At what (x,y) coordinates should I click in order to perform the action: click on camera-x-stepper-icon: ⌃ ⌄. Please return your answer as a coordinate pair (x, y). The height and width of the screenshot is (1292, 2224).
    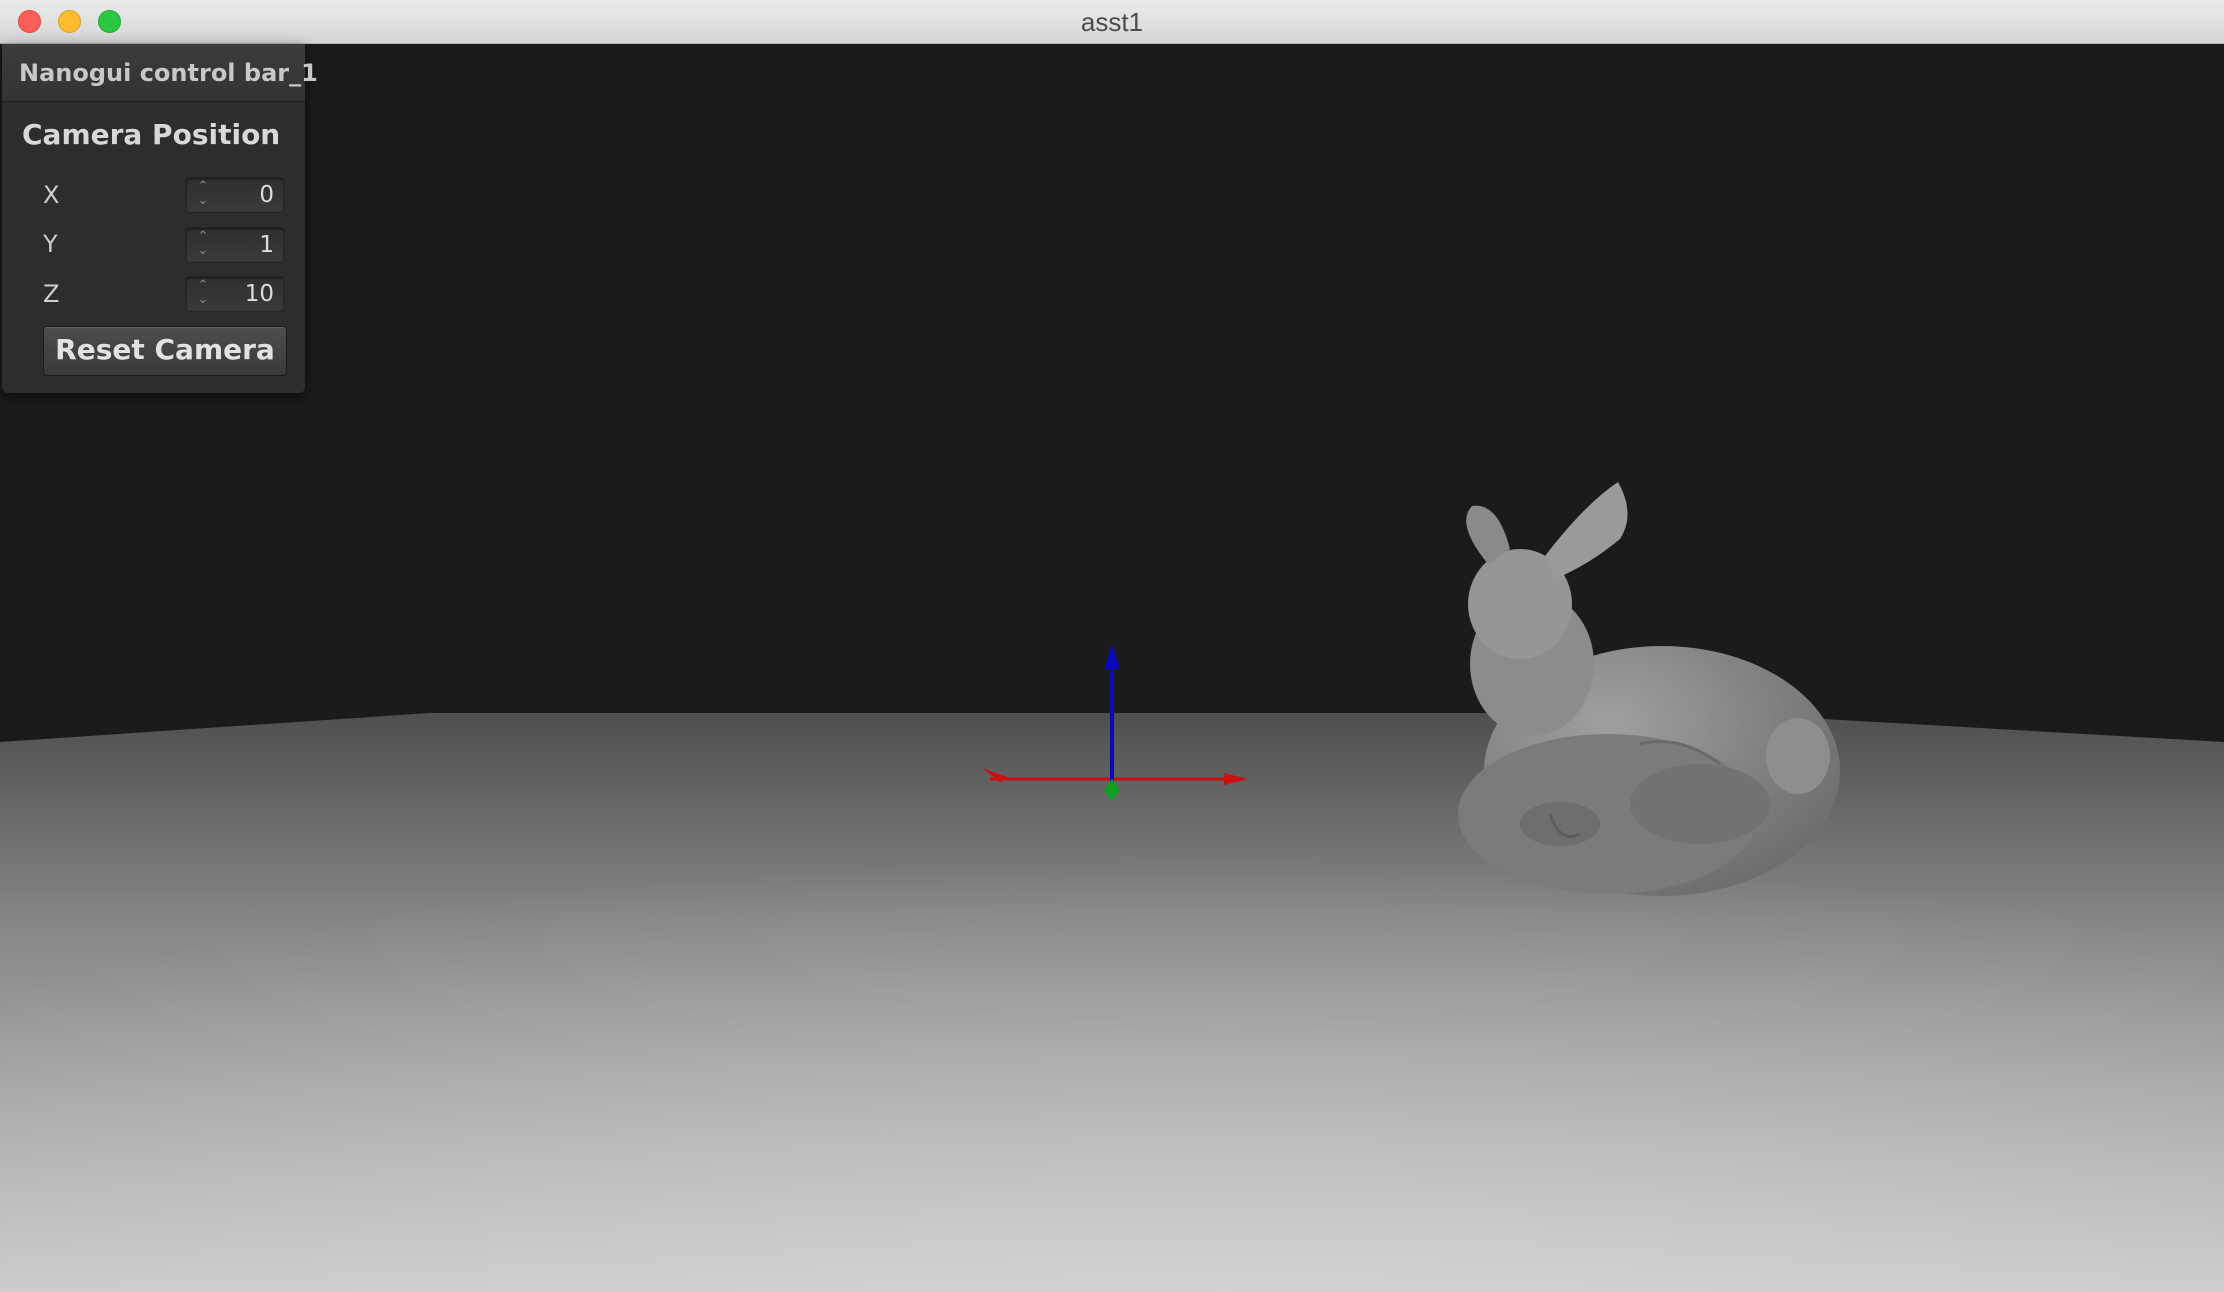
    Looking at the image, I should click on (203, 195).